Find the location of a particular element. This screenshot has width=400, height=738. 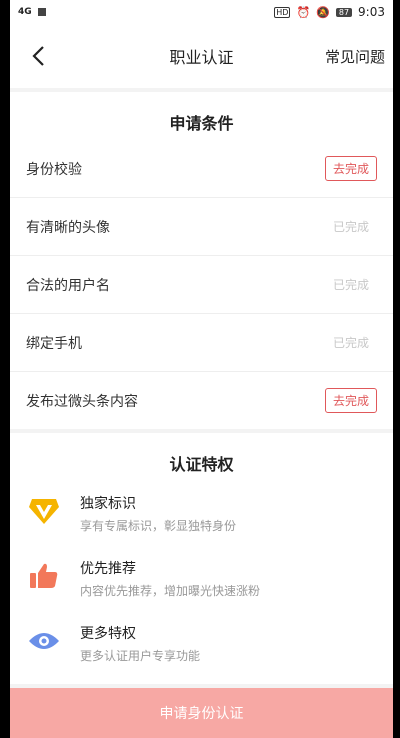

condition-row: 合法的用户名 已完成 is located at coordinates (201, 285).